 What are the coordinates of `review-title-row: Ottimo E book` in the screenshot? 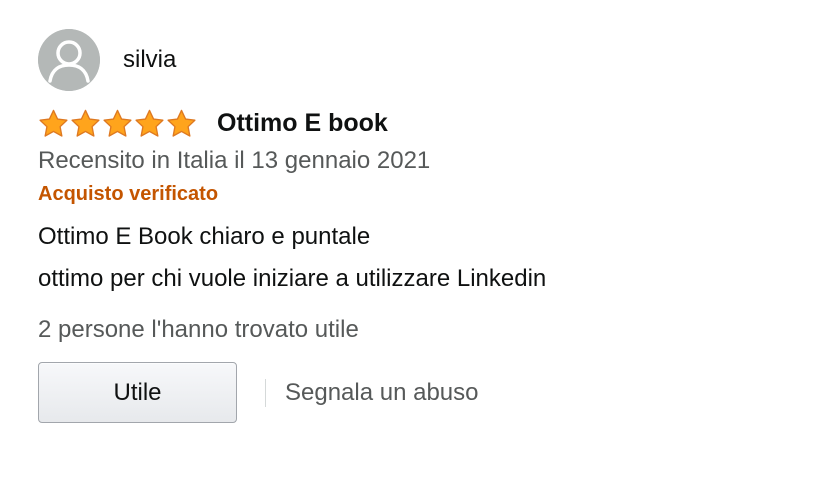 It's located at (418, 123).